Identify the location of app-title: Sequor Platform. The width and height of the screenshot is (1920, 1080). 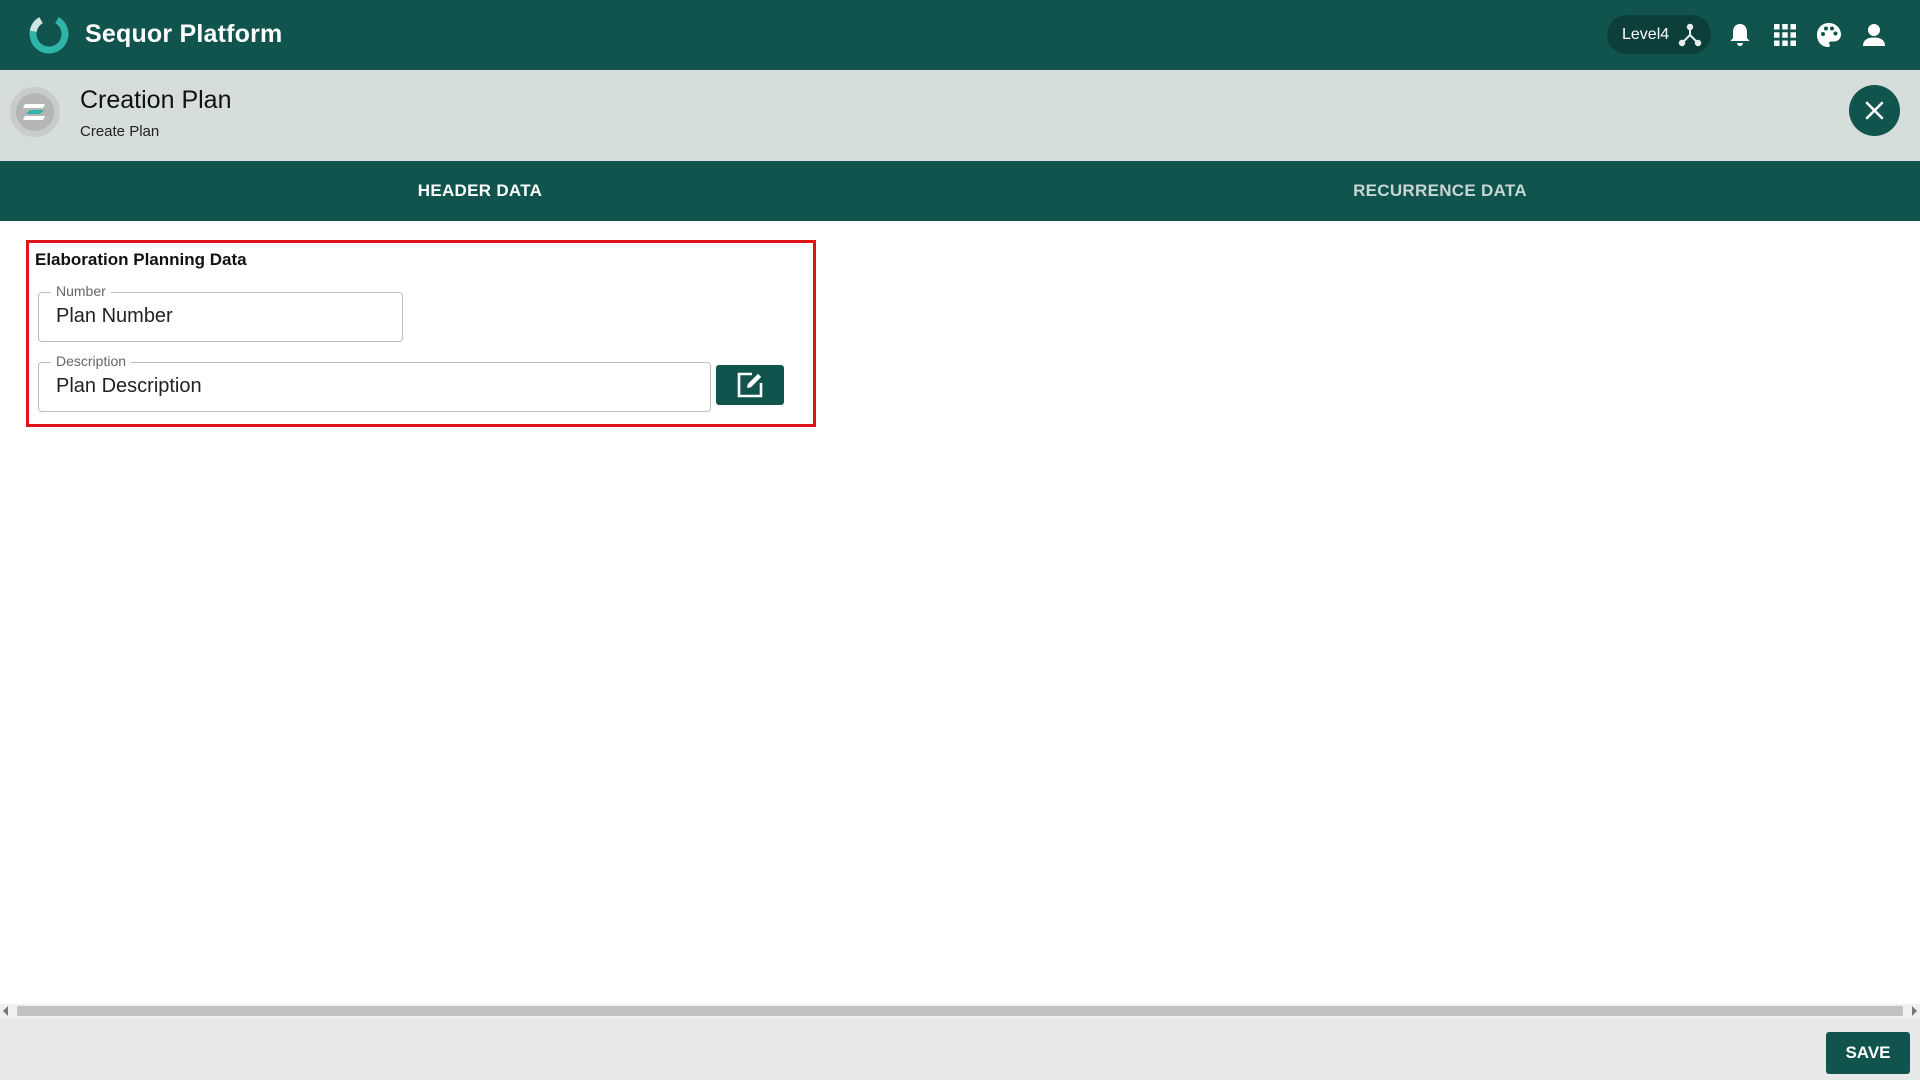
(184, 34).